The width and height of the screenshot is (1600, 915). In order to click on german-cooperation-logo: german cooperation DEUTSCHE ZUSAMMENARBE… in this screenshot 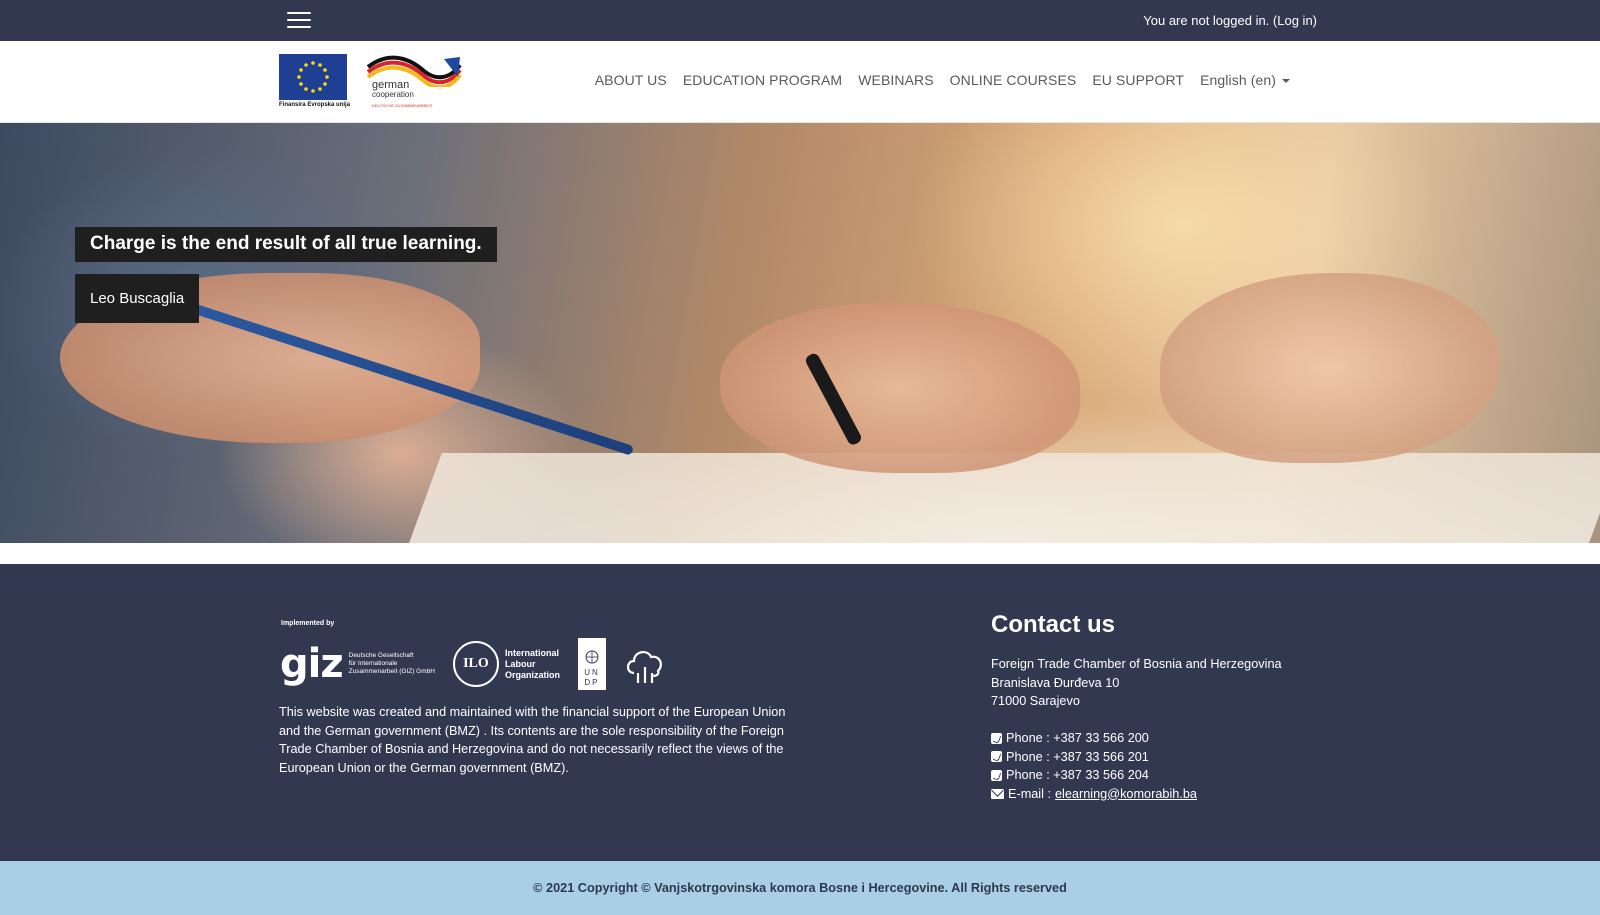, I will do `click(414, 82)`.